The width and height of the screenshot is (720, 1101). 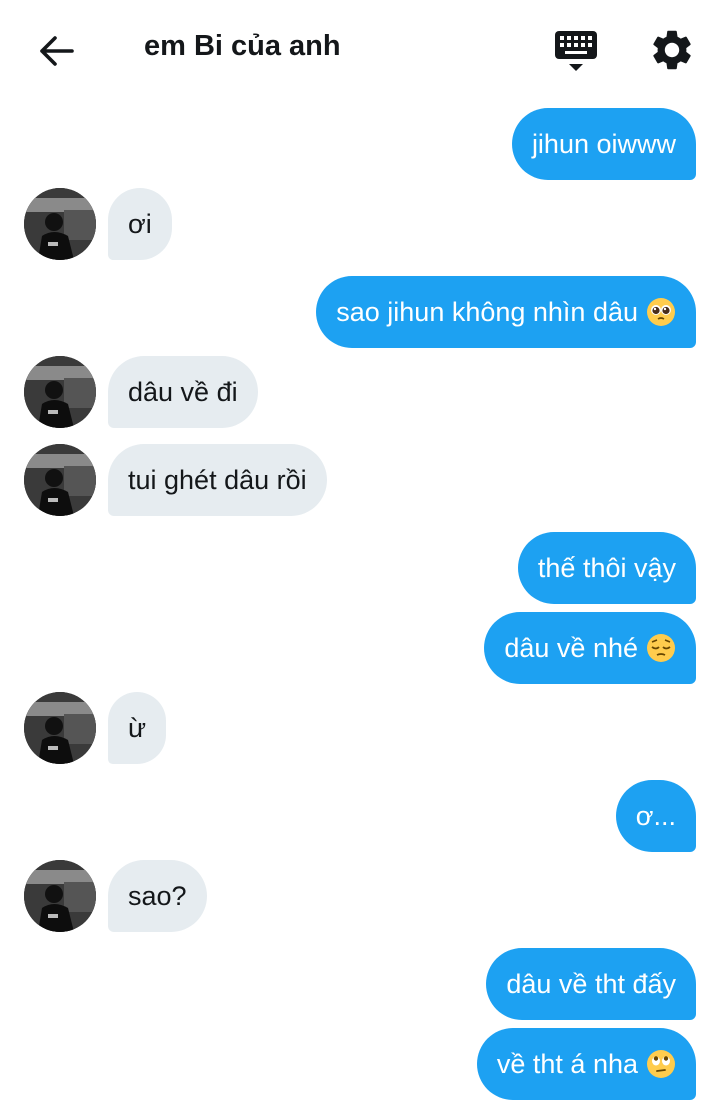 I want to click on received-message-bubble: sao?, so click(x=157, y=896).